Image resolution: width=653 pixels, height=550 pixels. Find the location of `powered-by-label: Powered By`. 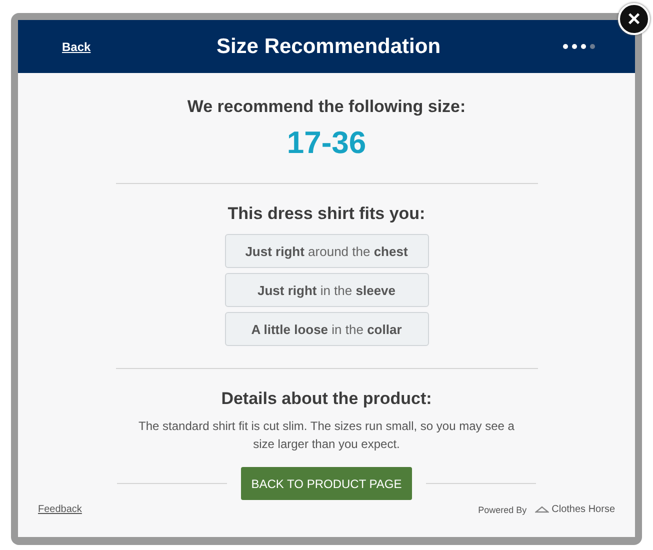

powered-by-label: Powered By is located at coordinates (502, 509).